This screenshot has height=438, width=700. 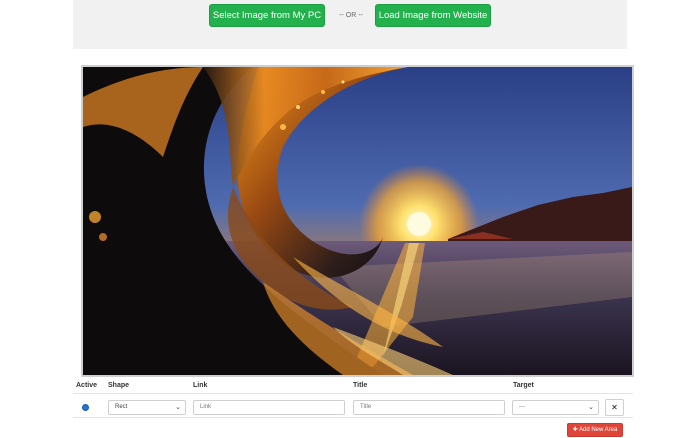 I want to click on link-input: Link, so click(x=269, y=407).